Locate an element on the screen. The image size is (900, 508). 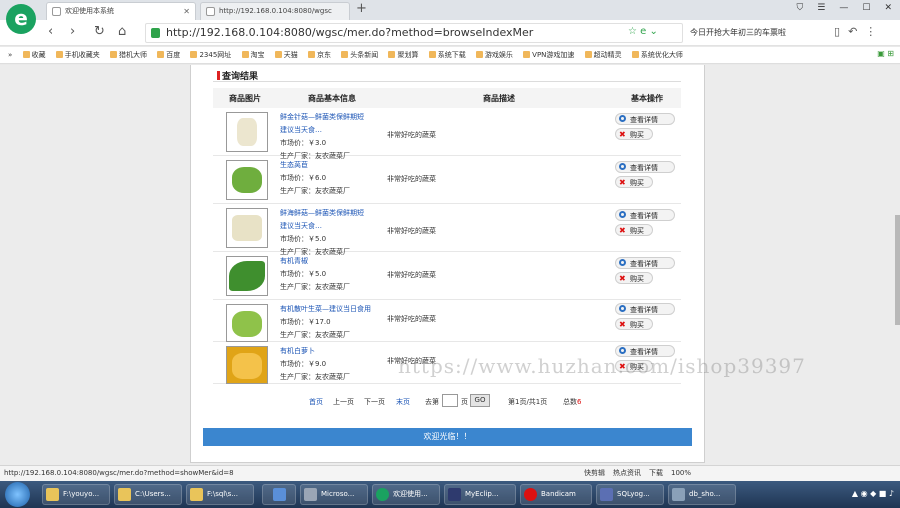
skin-icon: ⛉ is located at coordinates (800, 8).